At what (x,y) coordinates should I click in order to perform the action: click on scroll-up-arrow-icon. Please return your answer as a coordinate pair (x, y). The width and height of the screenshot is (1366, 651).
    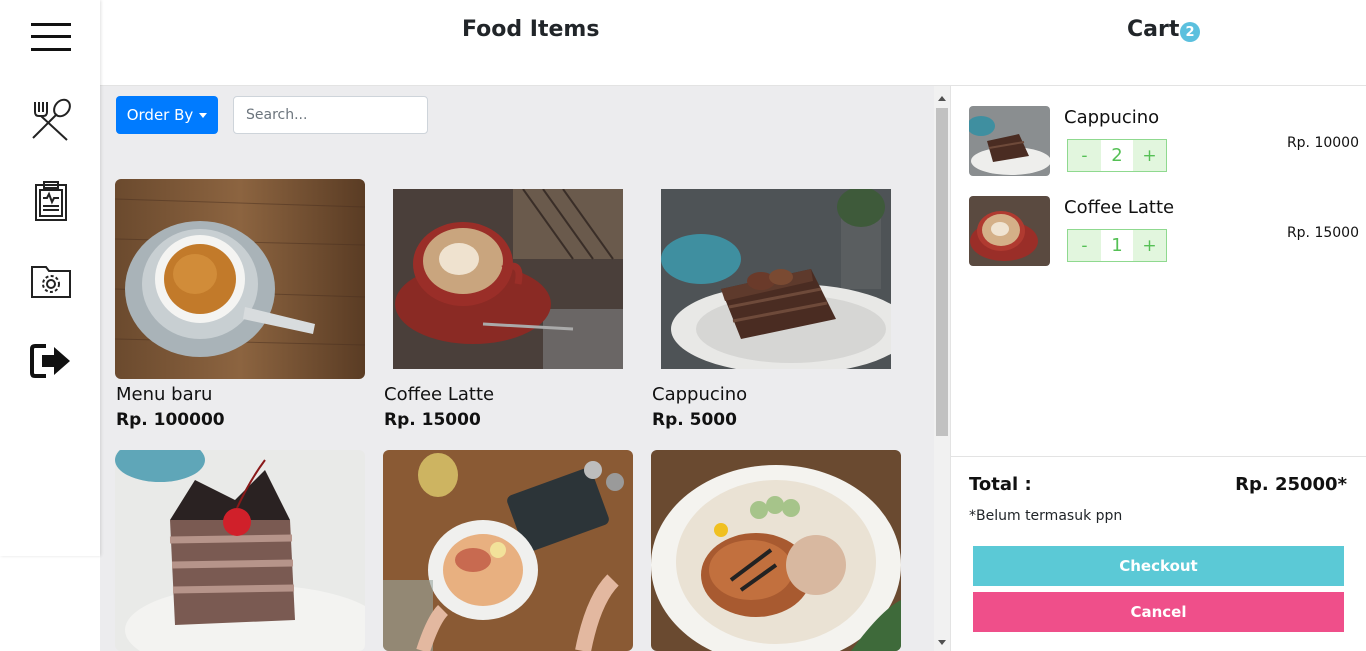
    Looking at the image, I should click on (942, 98).